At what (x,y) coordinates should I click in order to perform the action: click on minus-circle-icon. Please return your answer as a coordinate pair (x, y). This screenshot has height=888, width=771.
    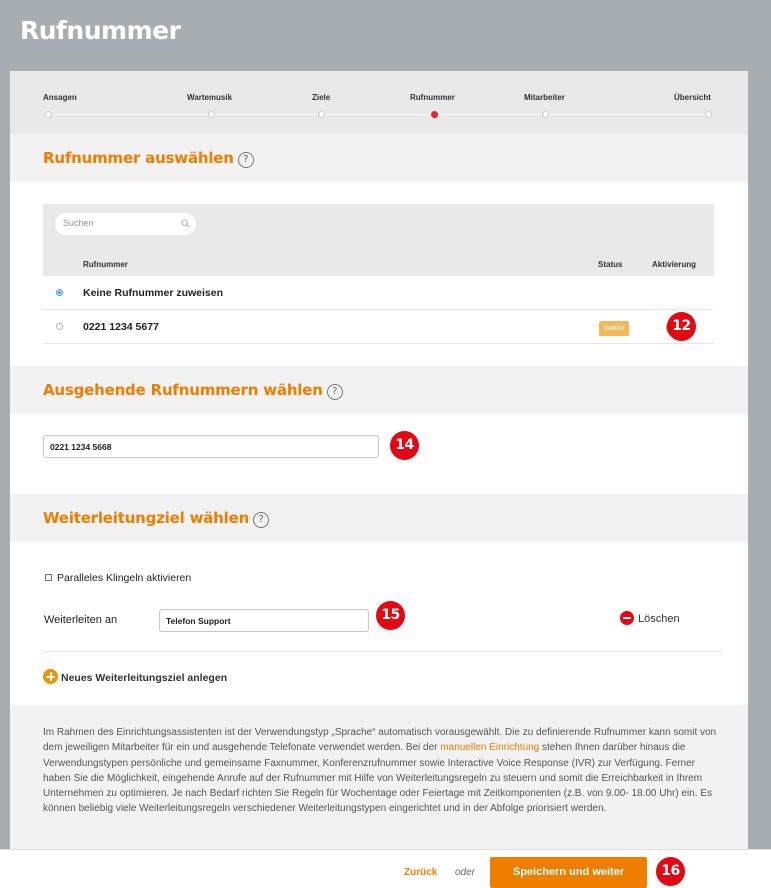
    Looking at the image, I should click on (627, 618).